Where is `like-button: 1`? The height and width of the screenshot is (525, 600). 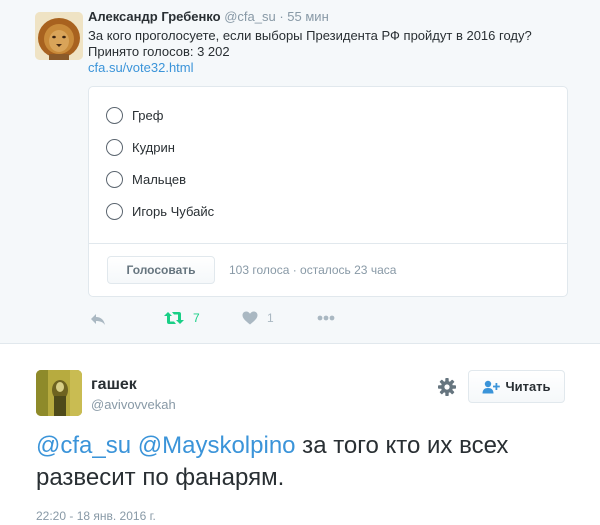 like-button: 1 is located at coordinates (258, 318).